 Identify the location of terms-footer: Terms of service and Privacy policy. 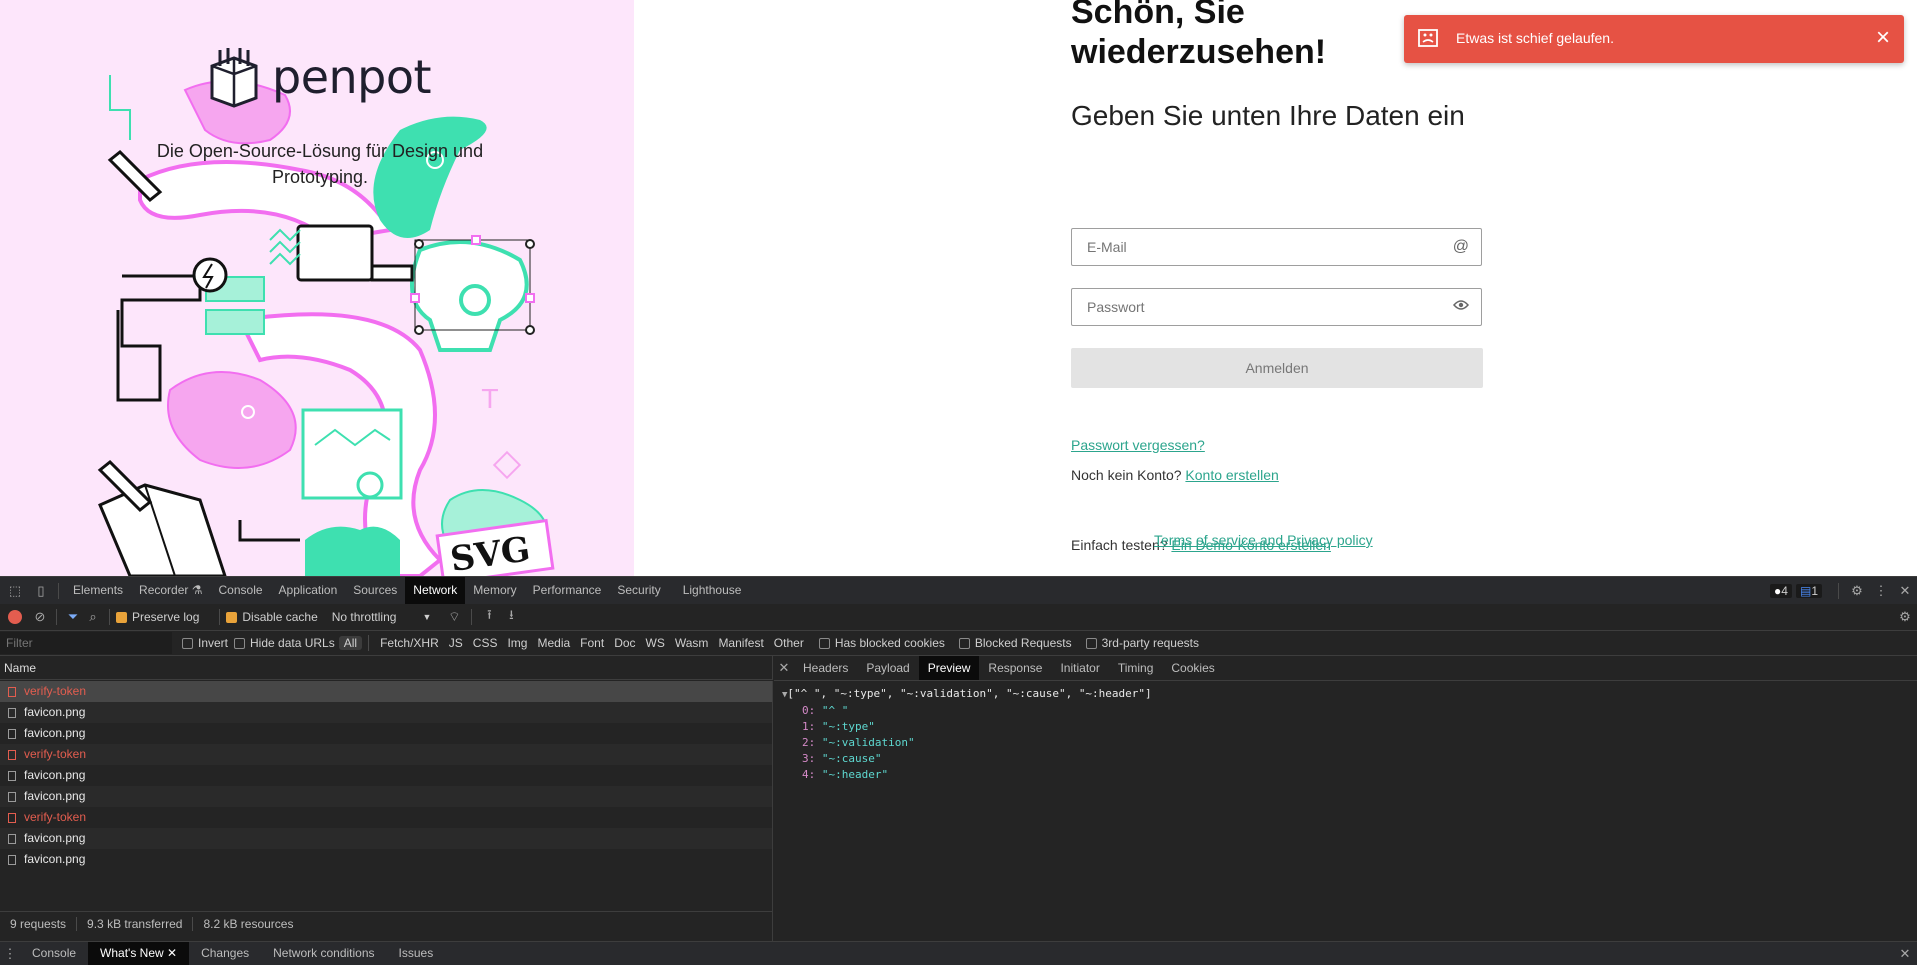
(1263, 540).